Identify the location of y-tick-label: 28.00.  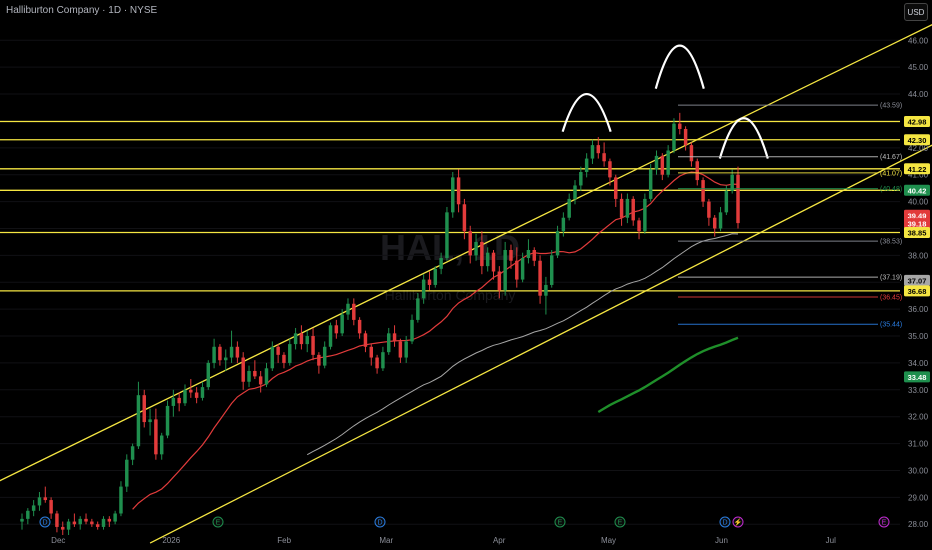
(918, 524).